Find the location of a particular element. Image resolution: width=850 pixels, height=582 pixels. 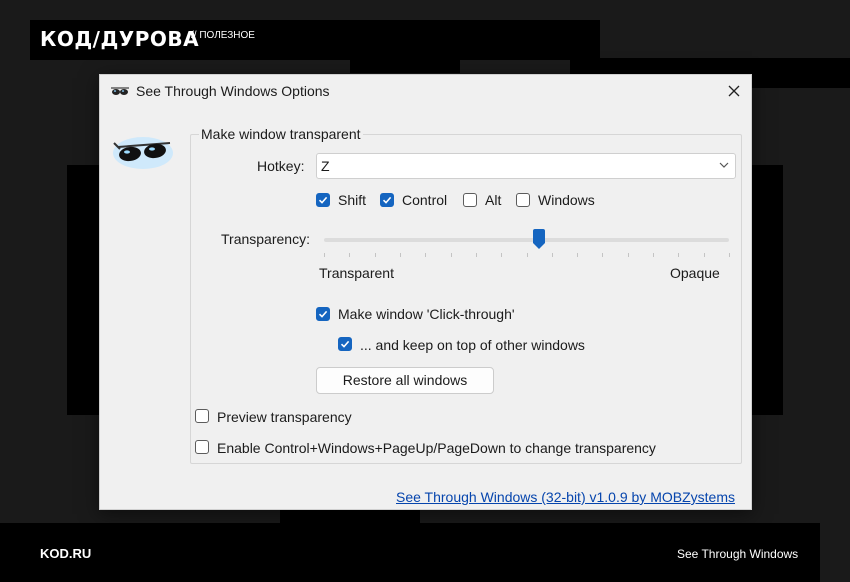

windows-label: Windows is located at coordinates (566, 200).